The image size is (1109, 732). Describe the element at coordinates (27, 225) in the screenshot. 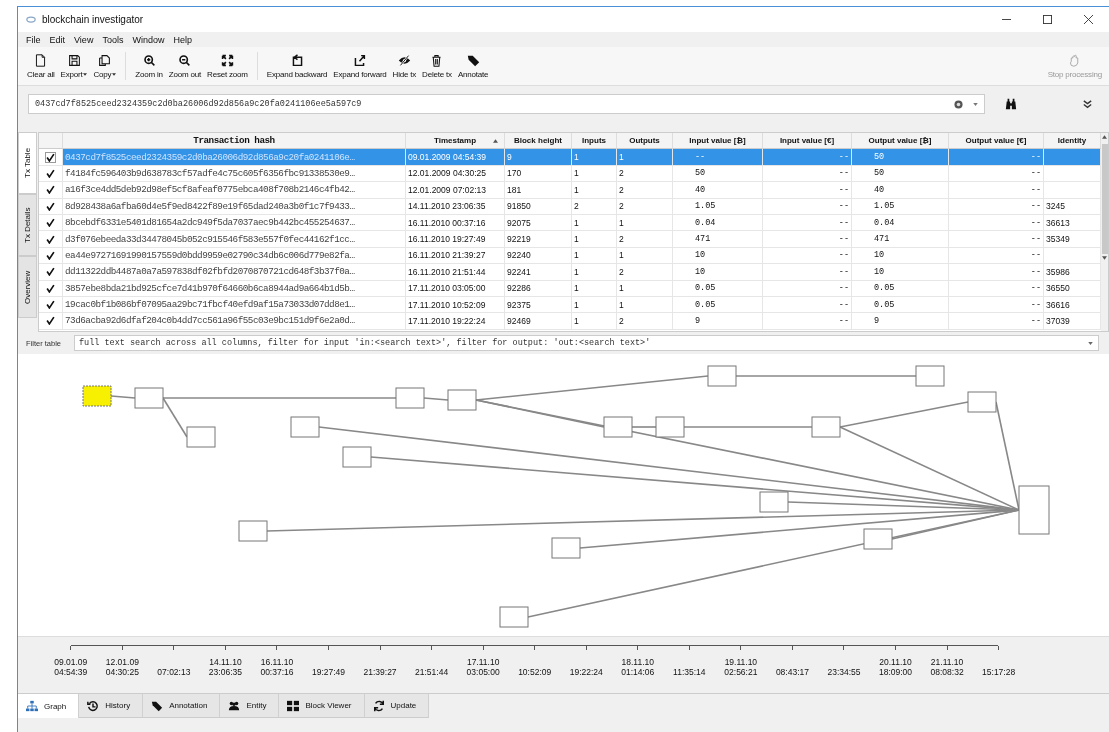

I see `side-tab: Tx Details` at that location.